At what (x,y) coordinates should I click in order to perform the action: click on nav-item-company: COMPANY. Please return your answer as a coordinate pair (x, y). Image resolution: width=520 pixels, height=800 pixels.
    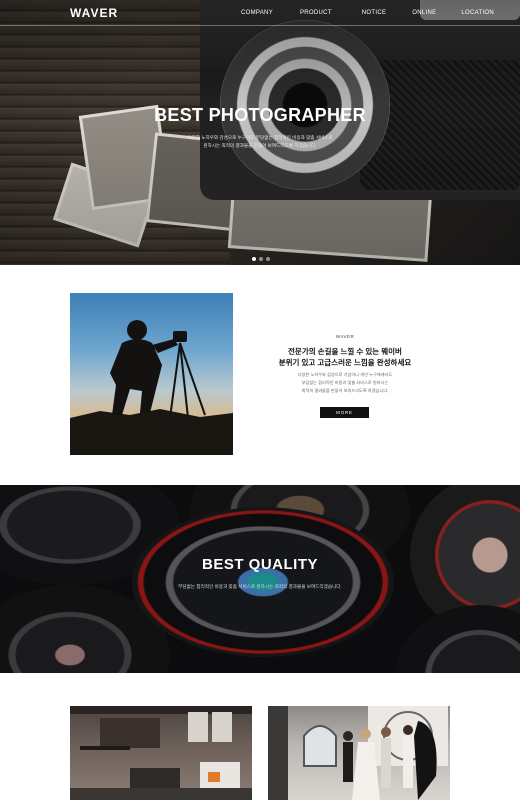
    Looking at the image, I should click on (257, 13).